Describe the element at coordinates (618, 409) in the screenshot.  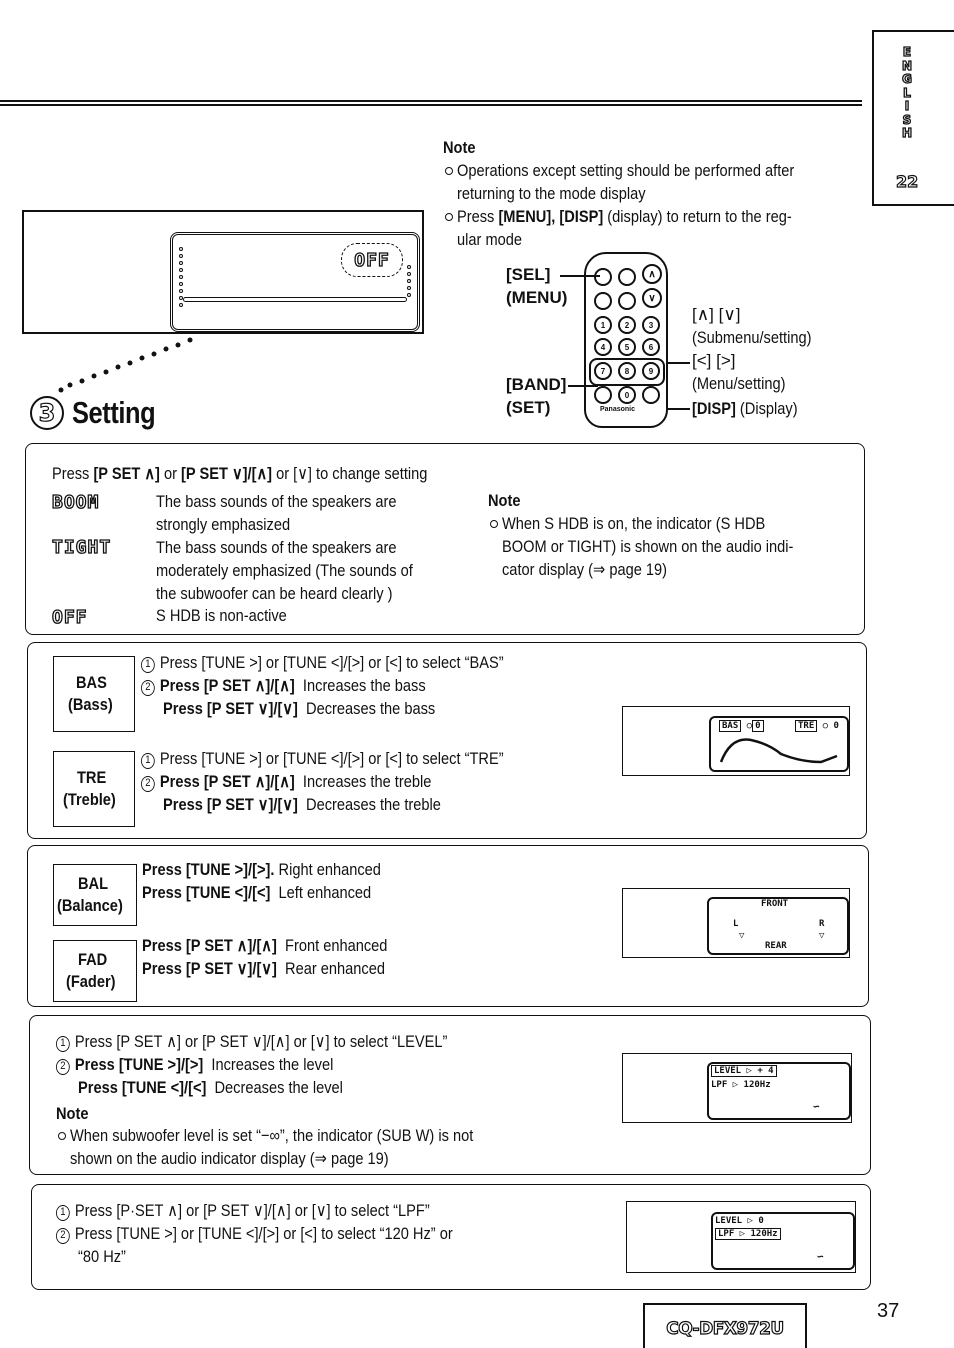
I see `remote-brand: Panasonic` at that location.